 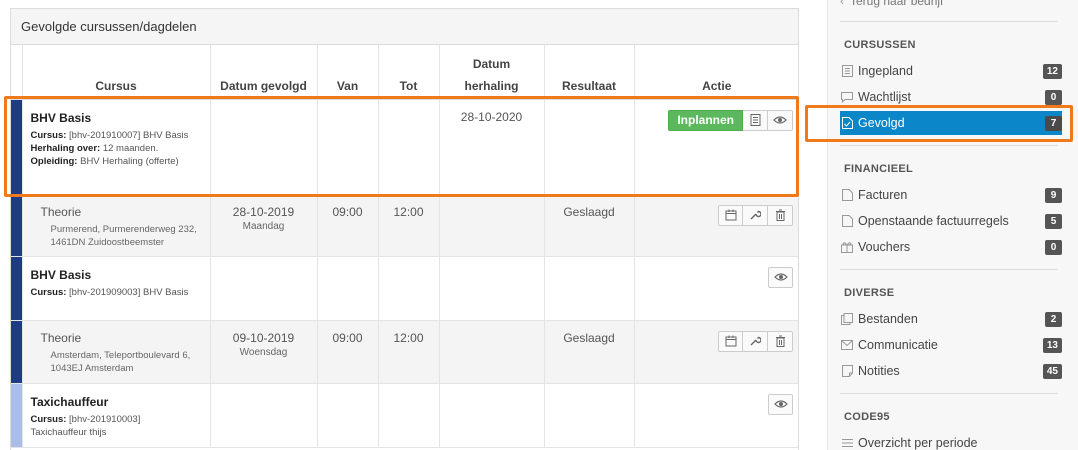 I want to click on sidebar-item-gevolgd: Gevolgd 7, so click(x=951, y=123).